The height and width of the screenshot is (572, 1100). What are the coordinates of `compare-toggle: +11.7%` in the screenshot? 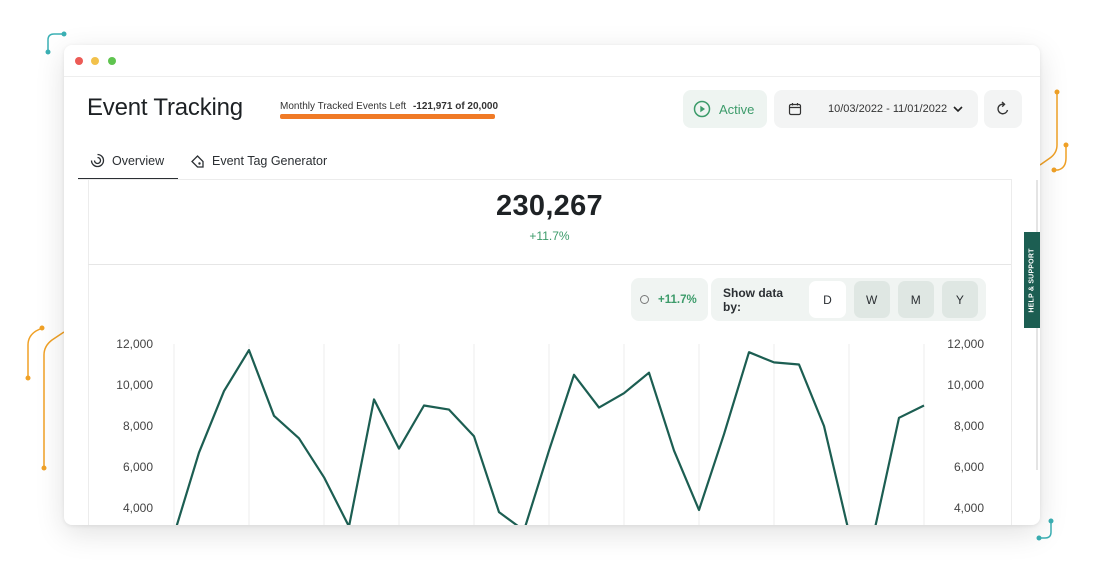 It's located at (669, 299).